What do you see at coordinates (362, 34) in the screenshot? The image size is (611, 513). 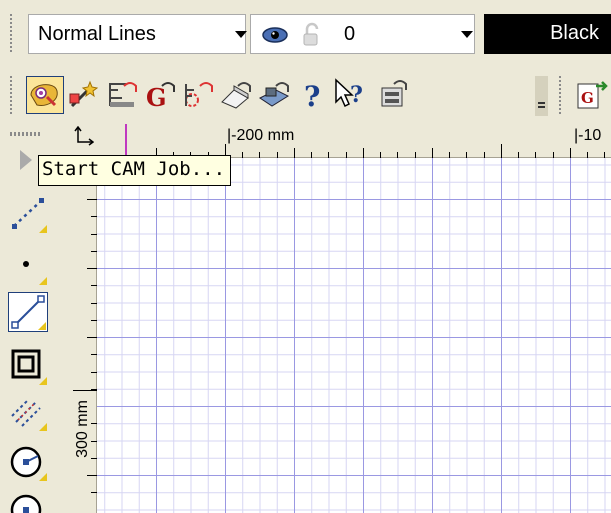 I see `layer-combo: 0` at bounding box center [362, 34].